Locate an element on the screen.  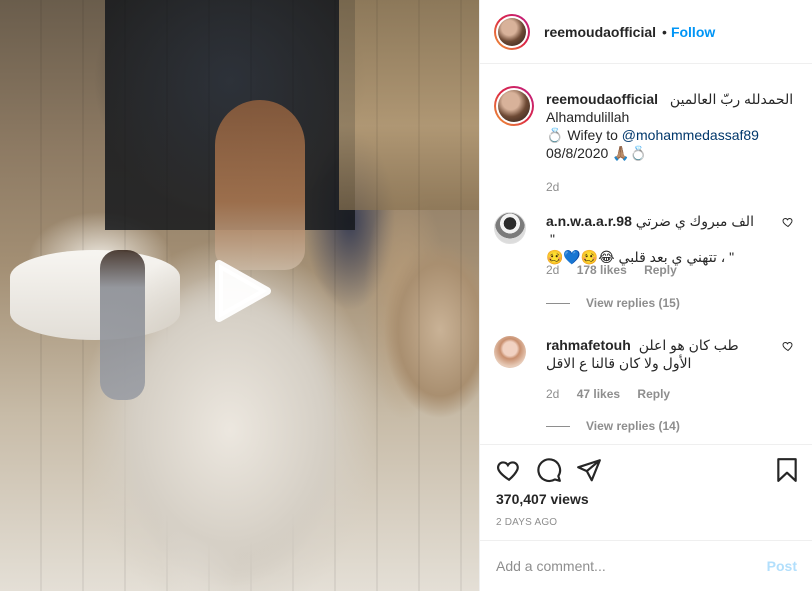
author-username: reemoudaofficial is located at coordinates (600, 32).